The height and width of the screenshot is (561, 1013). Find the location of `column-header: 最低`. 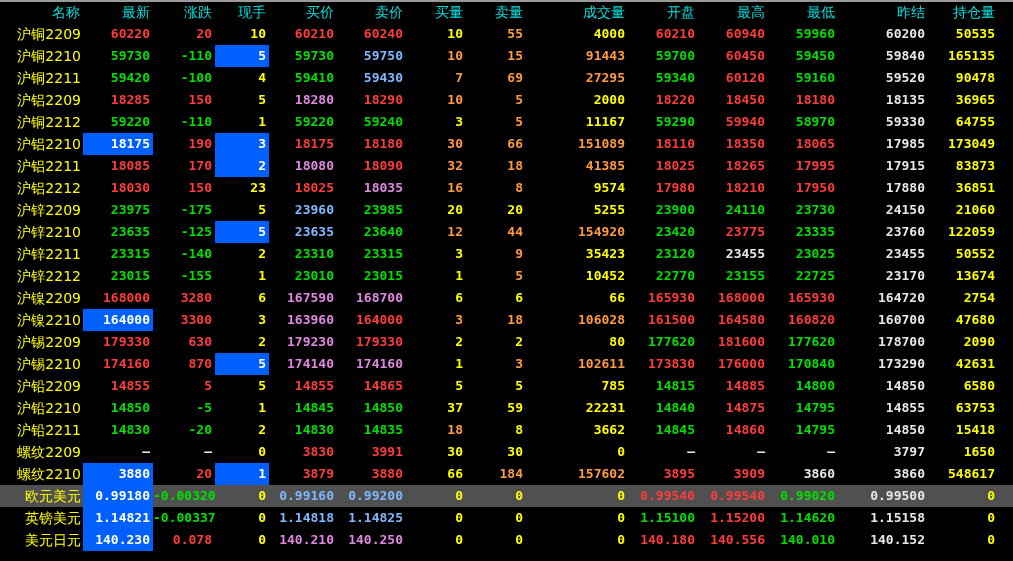

column-header: 最低 is located at coordinates (803, 12).